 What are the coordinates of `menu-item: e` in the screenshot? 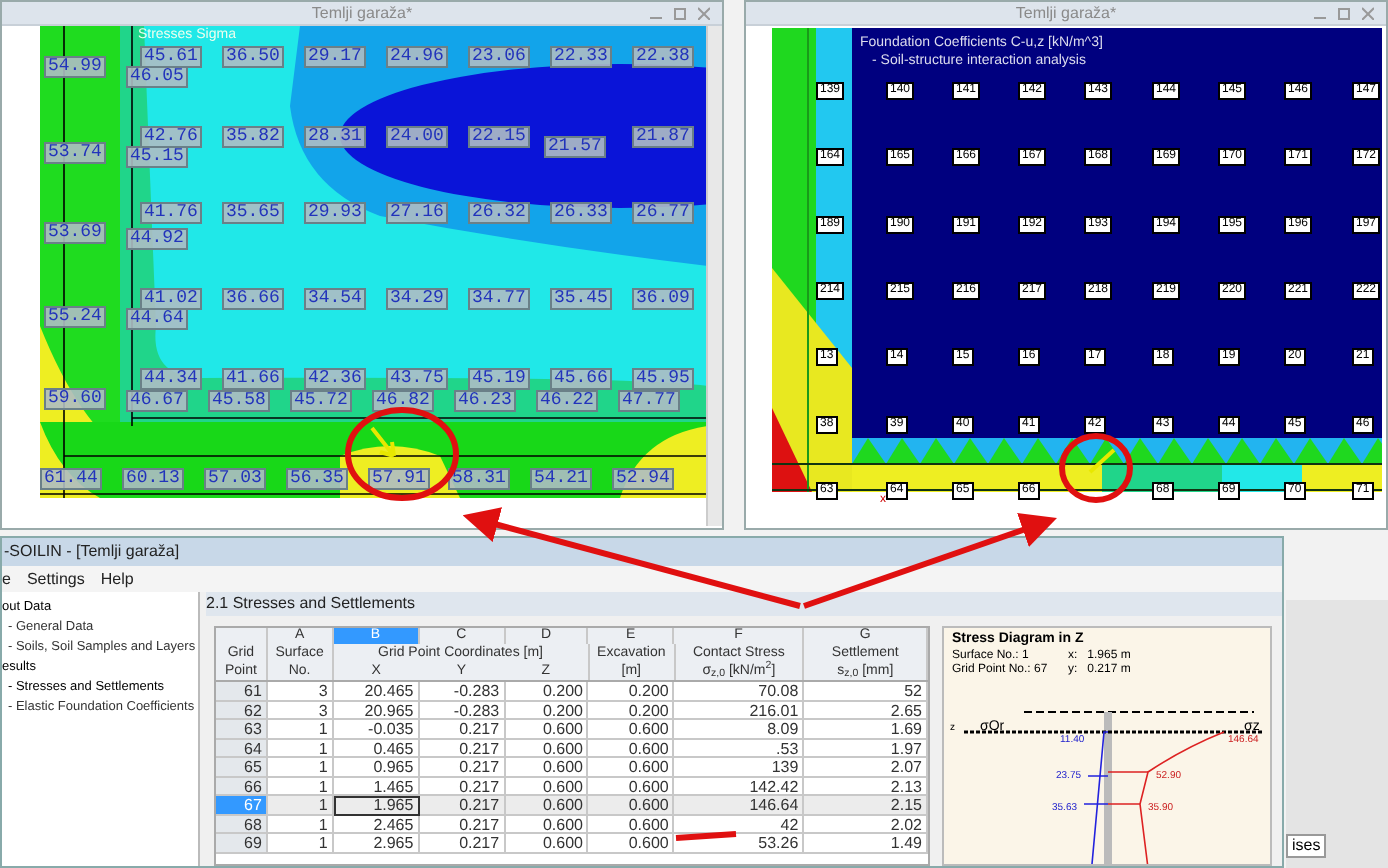 It's located at (6, 579).